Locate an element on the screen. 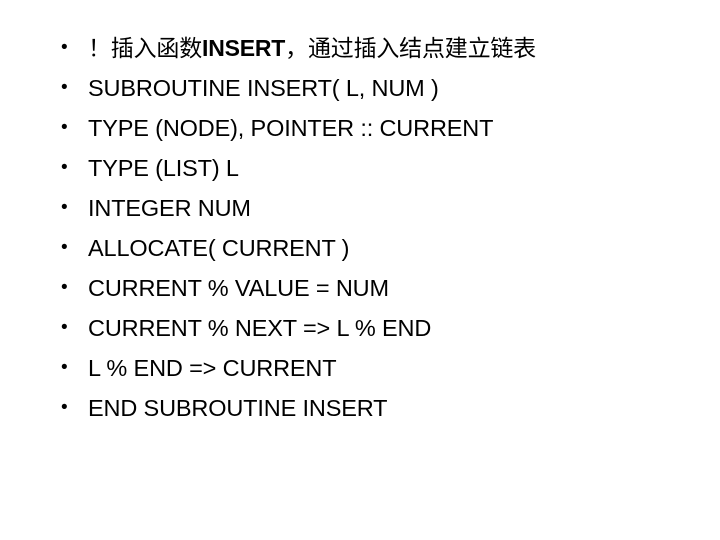 The width and height of the screenshot is (720, 540). list-item-text: CURRENT % NEXT => L % END is located at coordinates (260, 328).